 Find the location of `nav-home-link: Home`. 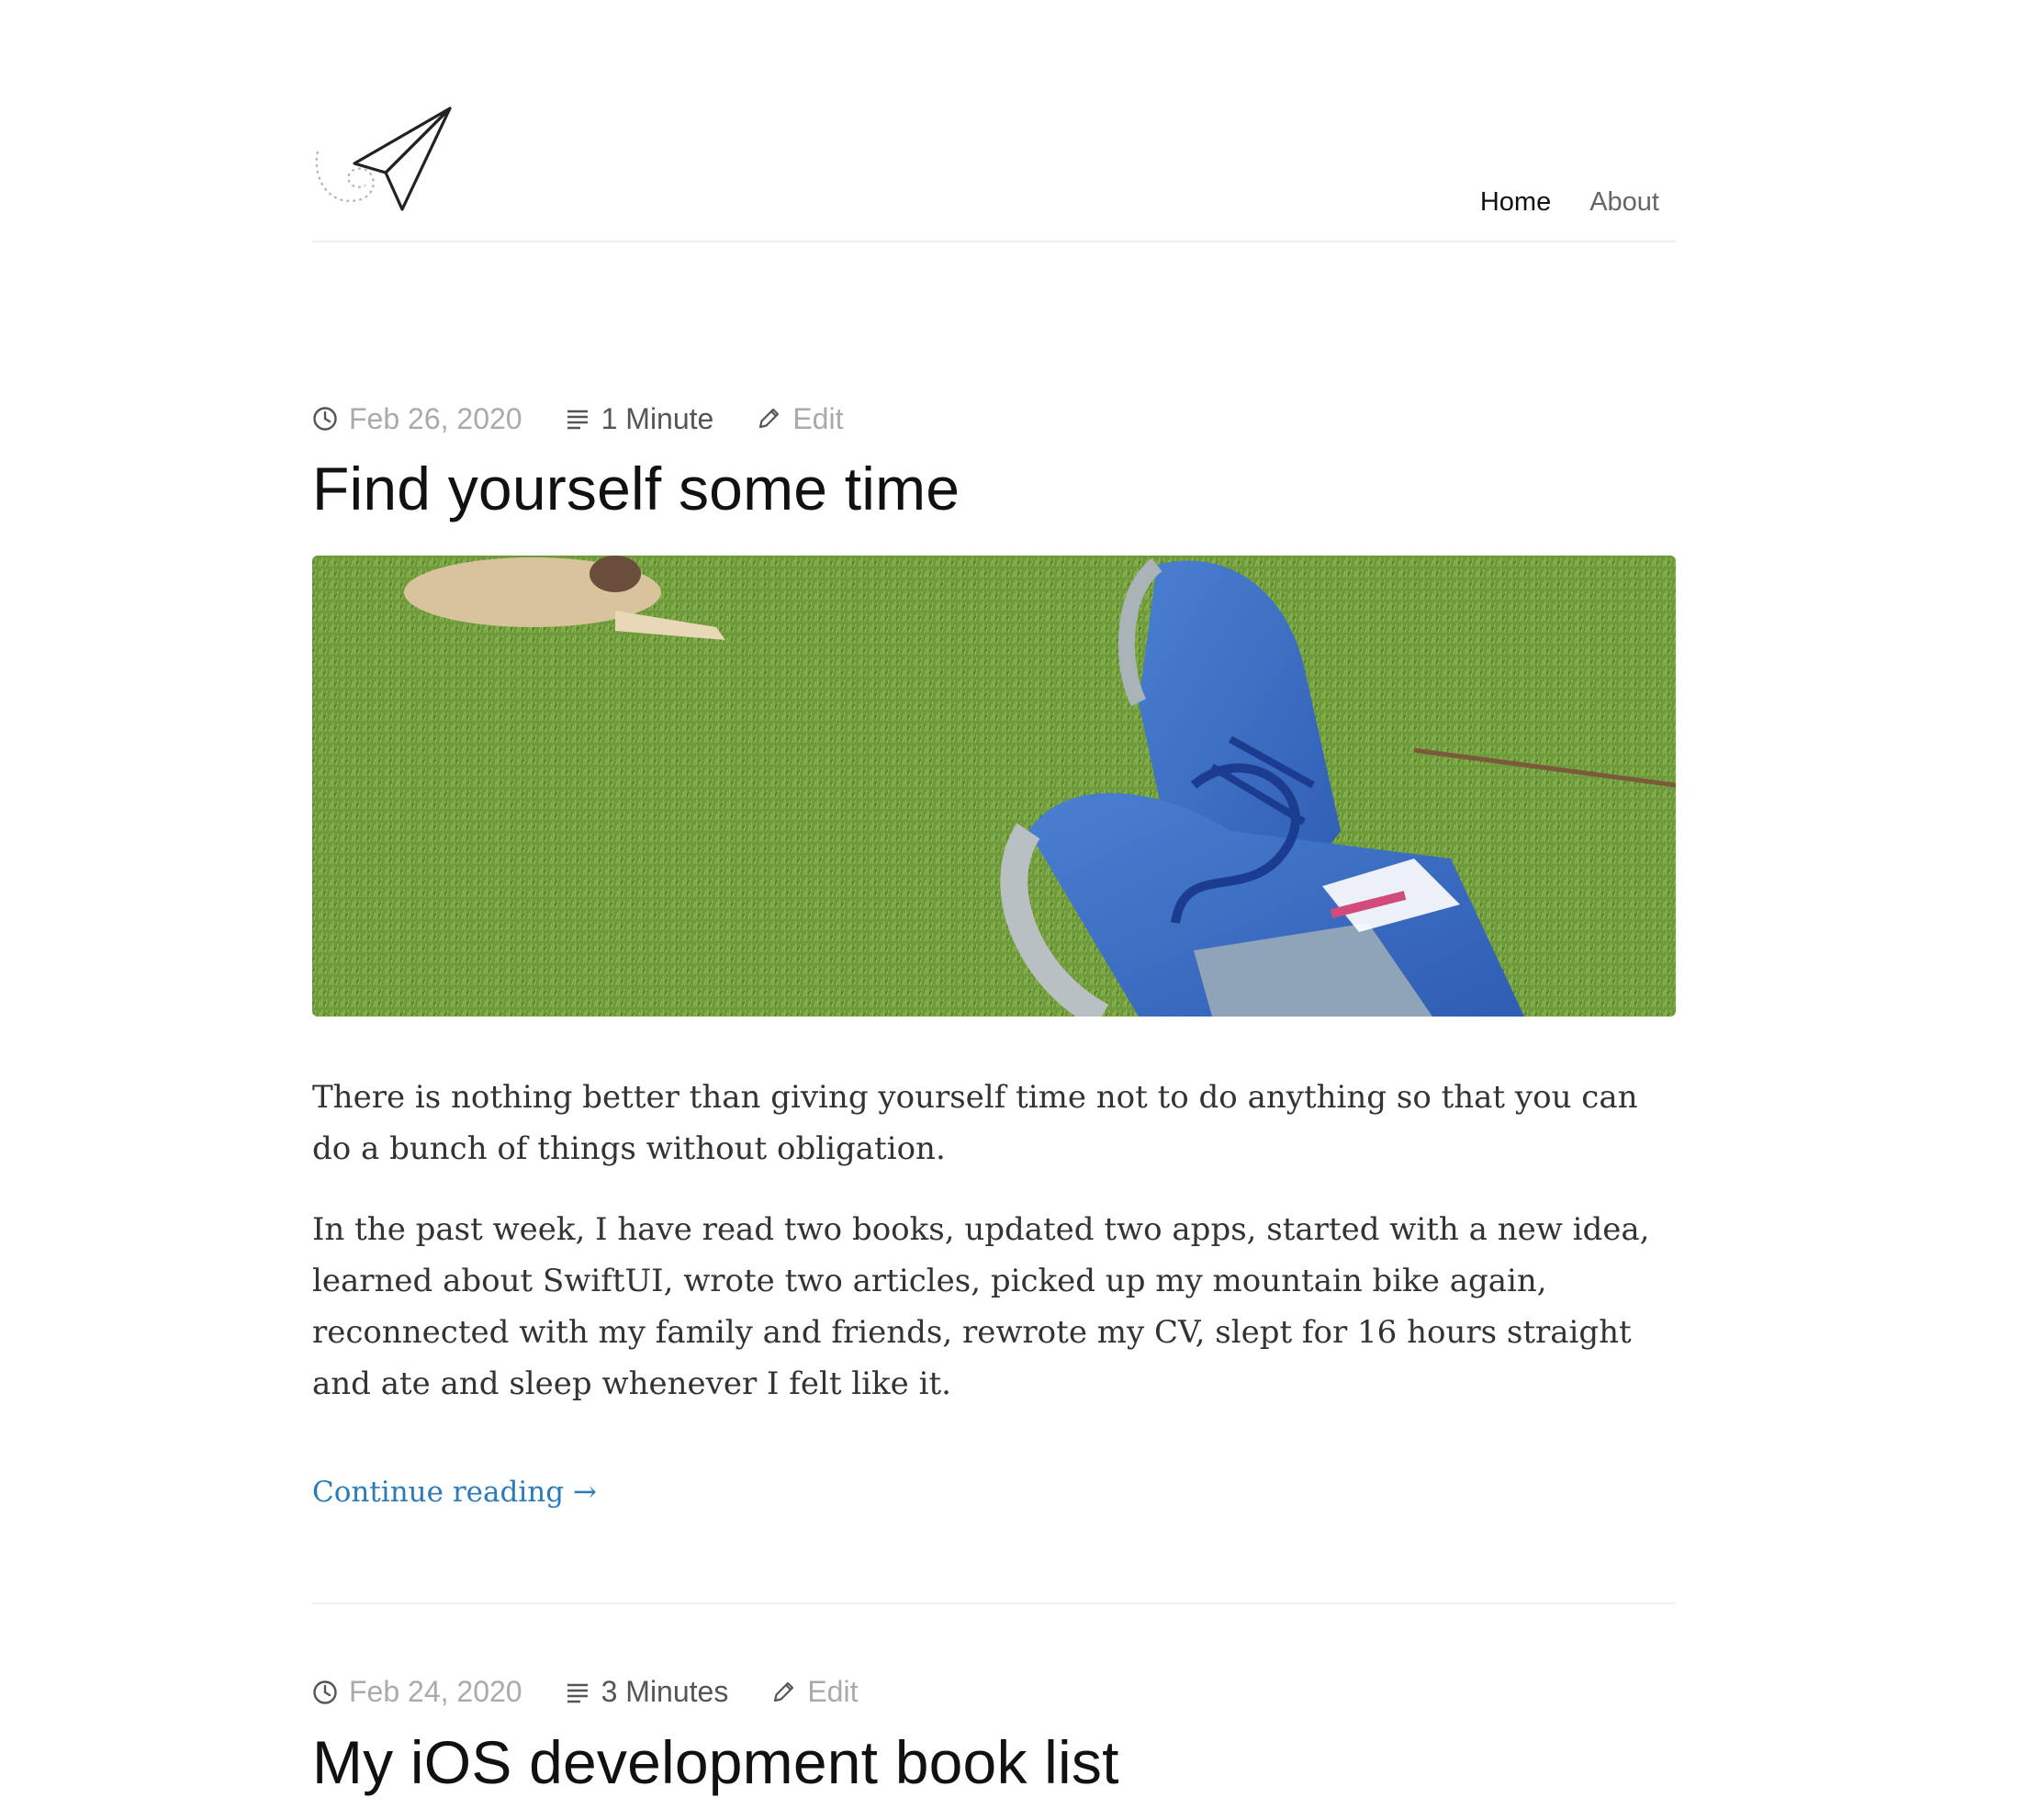

nav-home-link: Home is located at coordinates (1515, 202).